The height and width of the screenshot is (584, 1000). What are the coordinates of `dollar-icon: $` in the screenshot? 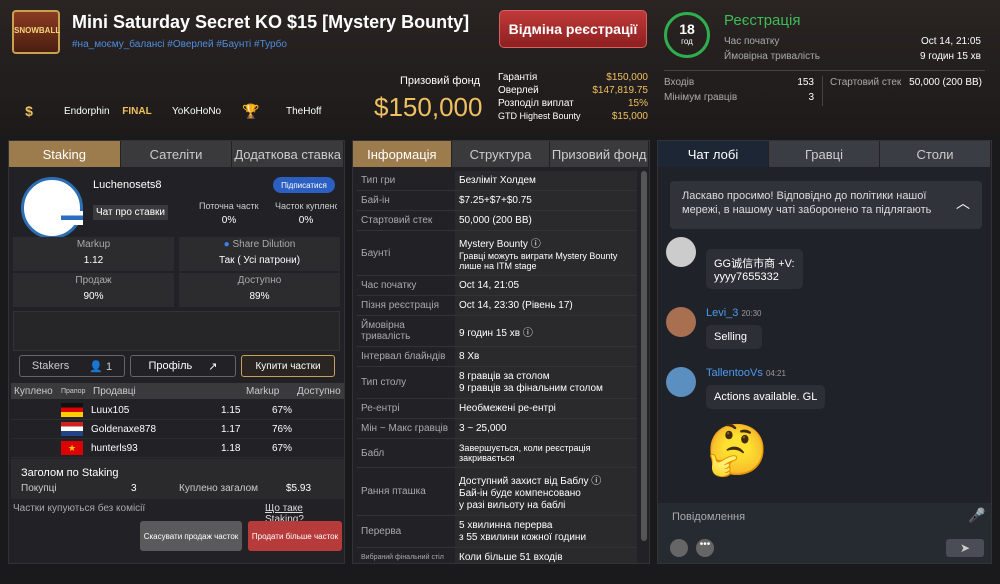 It's located at (29, 111).